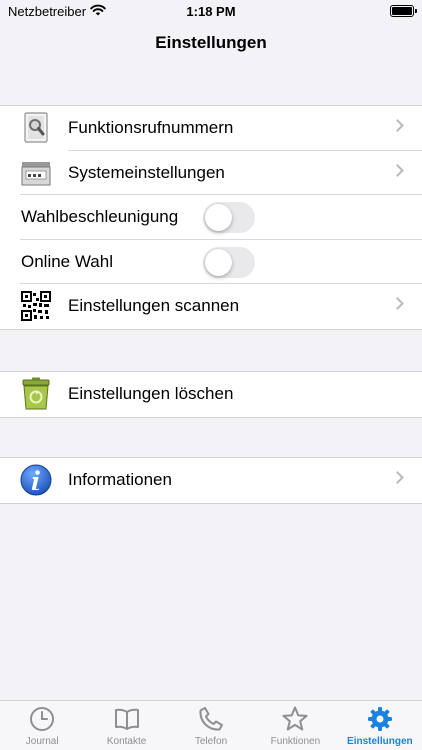  What do you see at coordinates (100, 216) in the screenshot?
I see `row-label: Wahlbeschleunigung` at bounding box center [100, 216].